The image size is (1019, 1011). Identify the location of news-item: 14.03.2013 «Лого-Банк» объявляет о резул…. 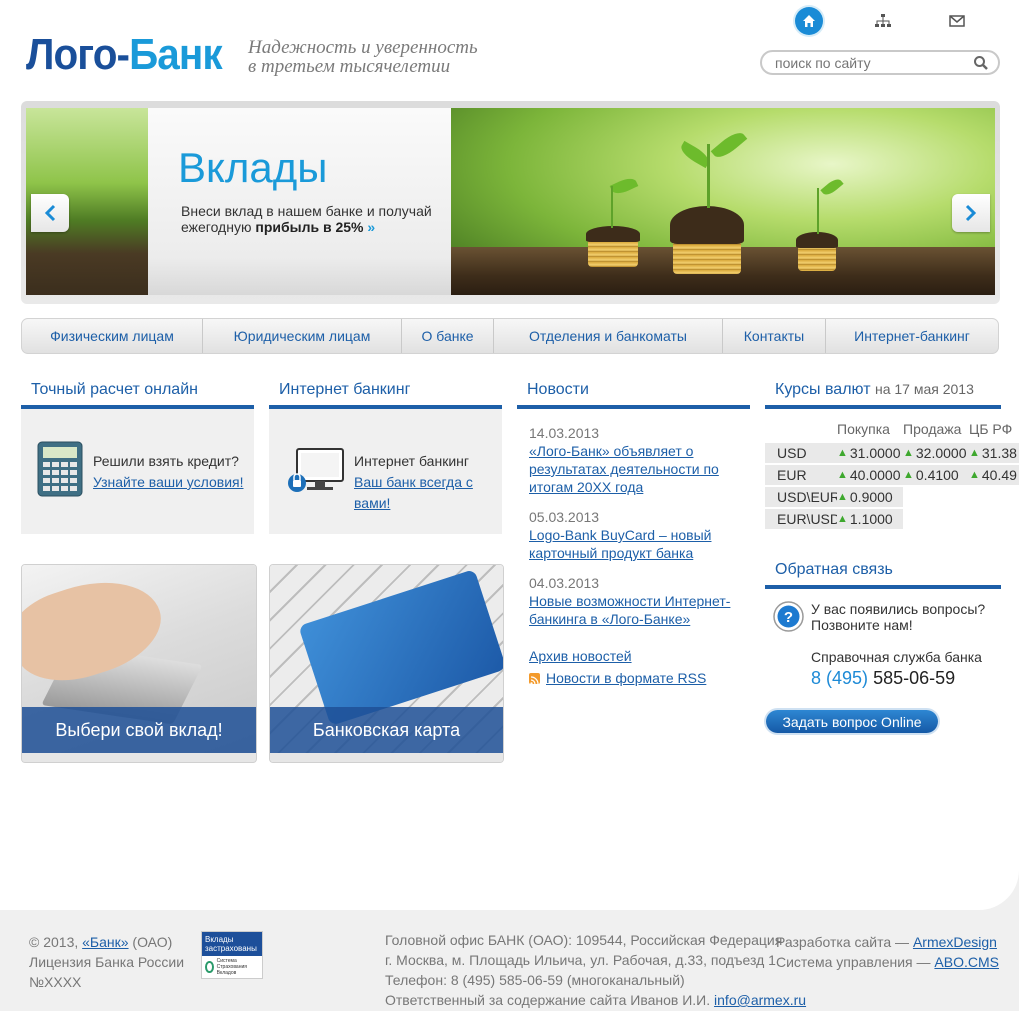
(636, 460).